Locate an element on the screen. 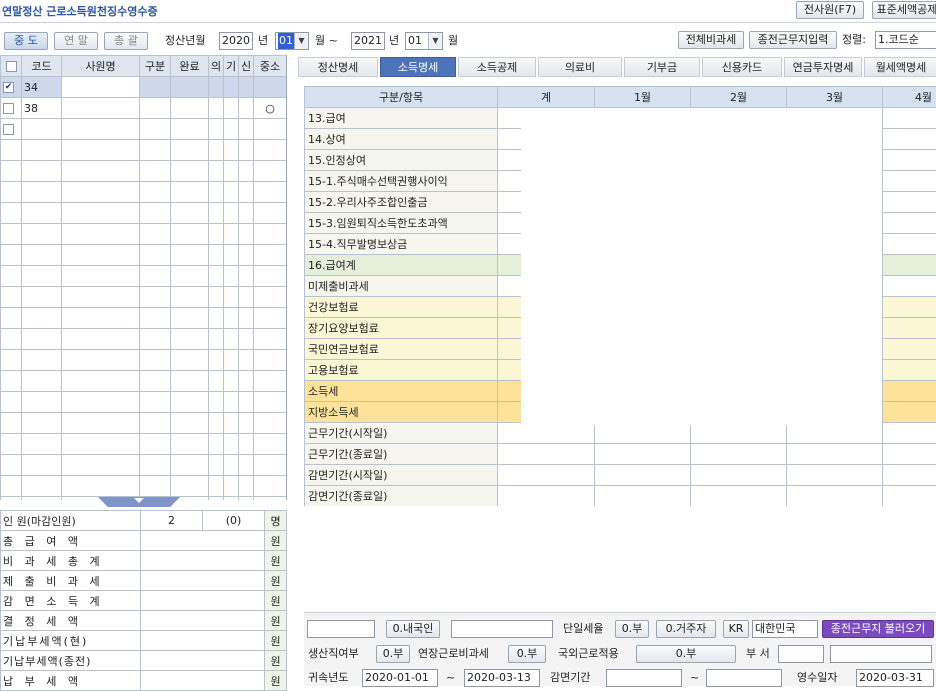  column-header-gi: 기 is located at coordinates (231, 66).